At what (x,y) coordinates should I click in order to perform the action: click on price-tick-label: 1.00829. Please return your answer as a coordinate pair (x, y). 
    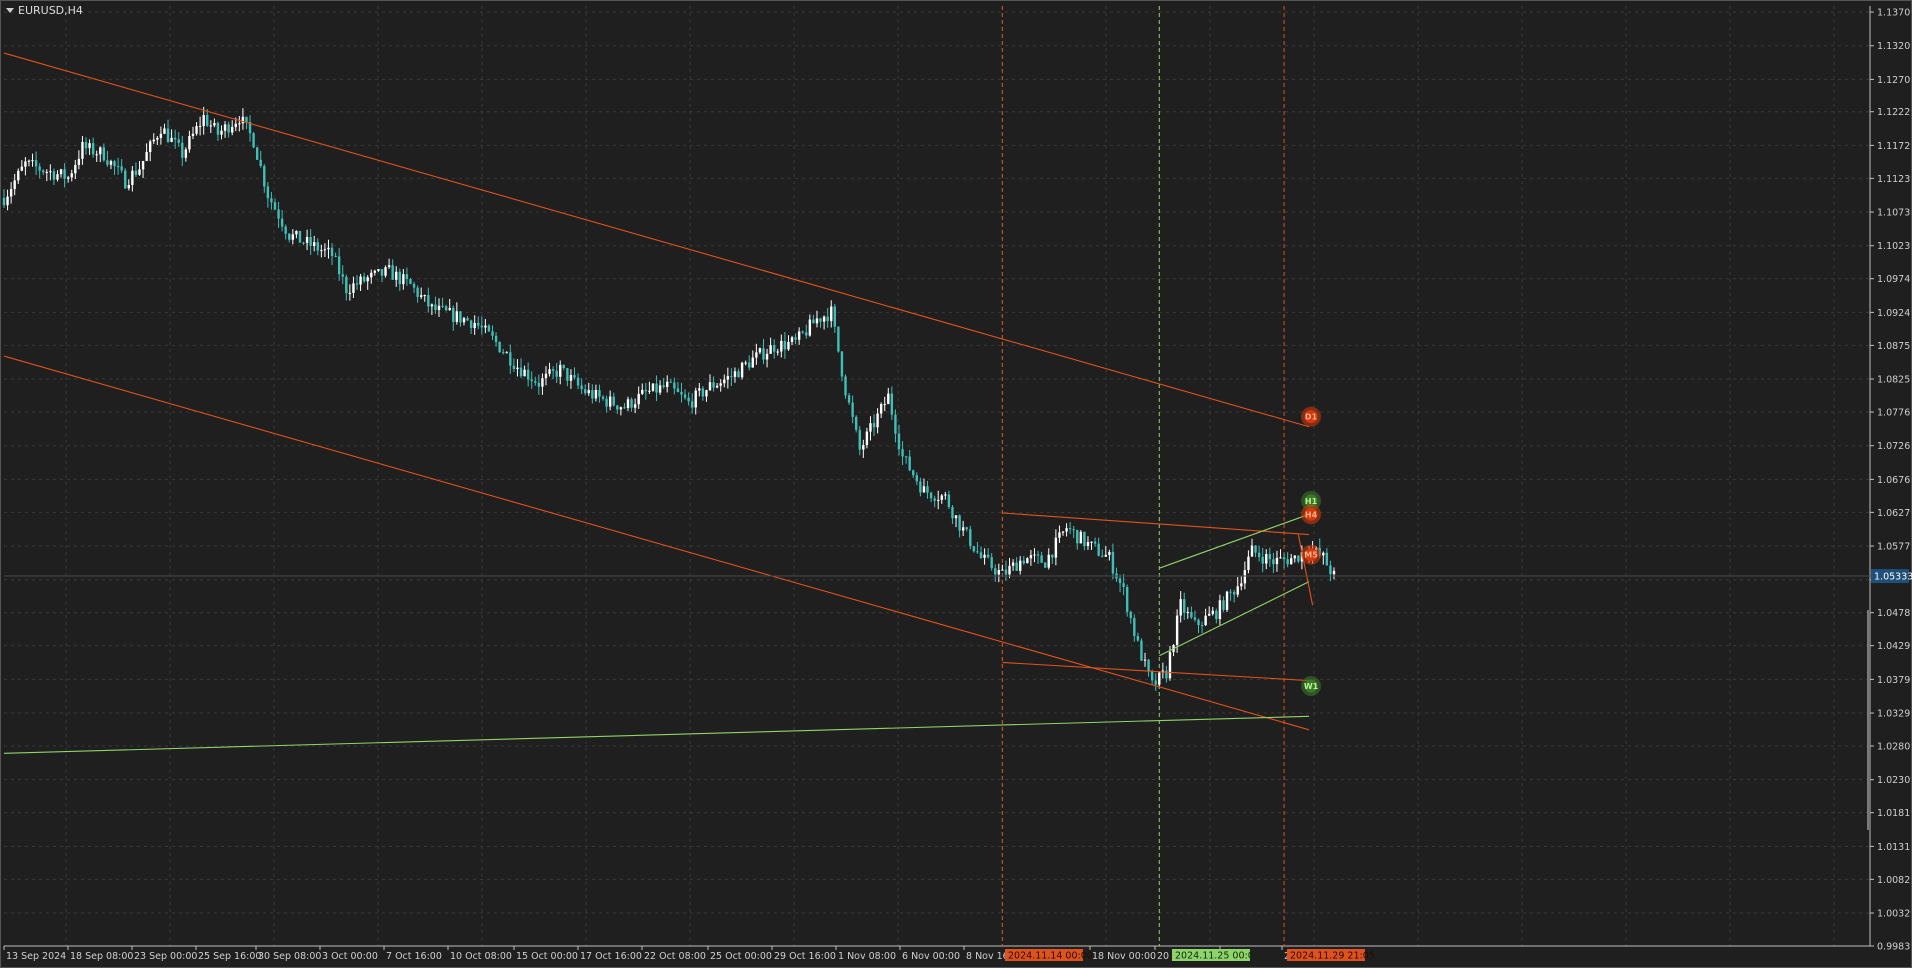
    Looking at the image, I should click on (1894, 880).